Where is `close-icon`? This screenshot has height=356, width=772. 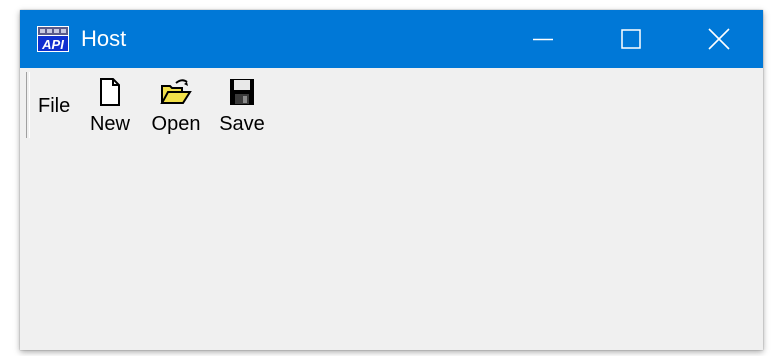 close-icon is located at coordinates (719, 39).